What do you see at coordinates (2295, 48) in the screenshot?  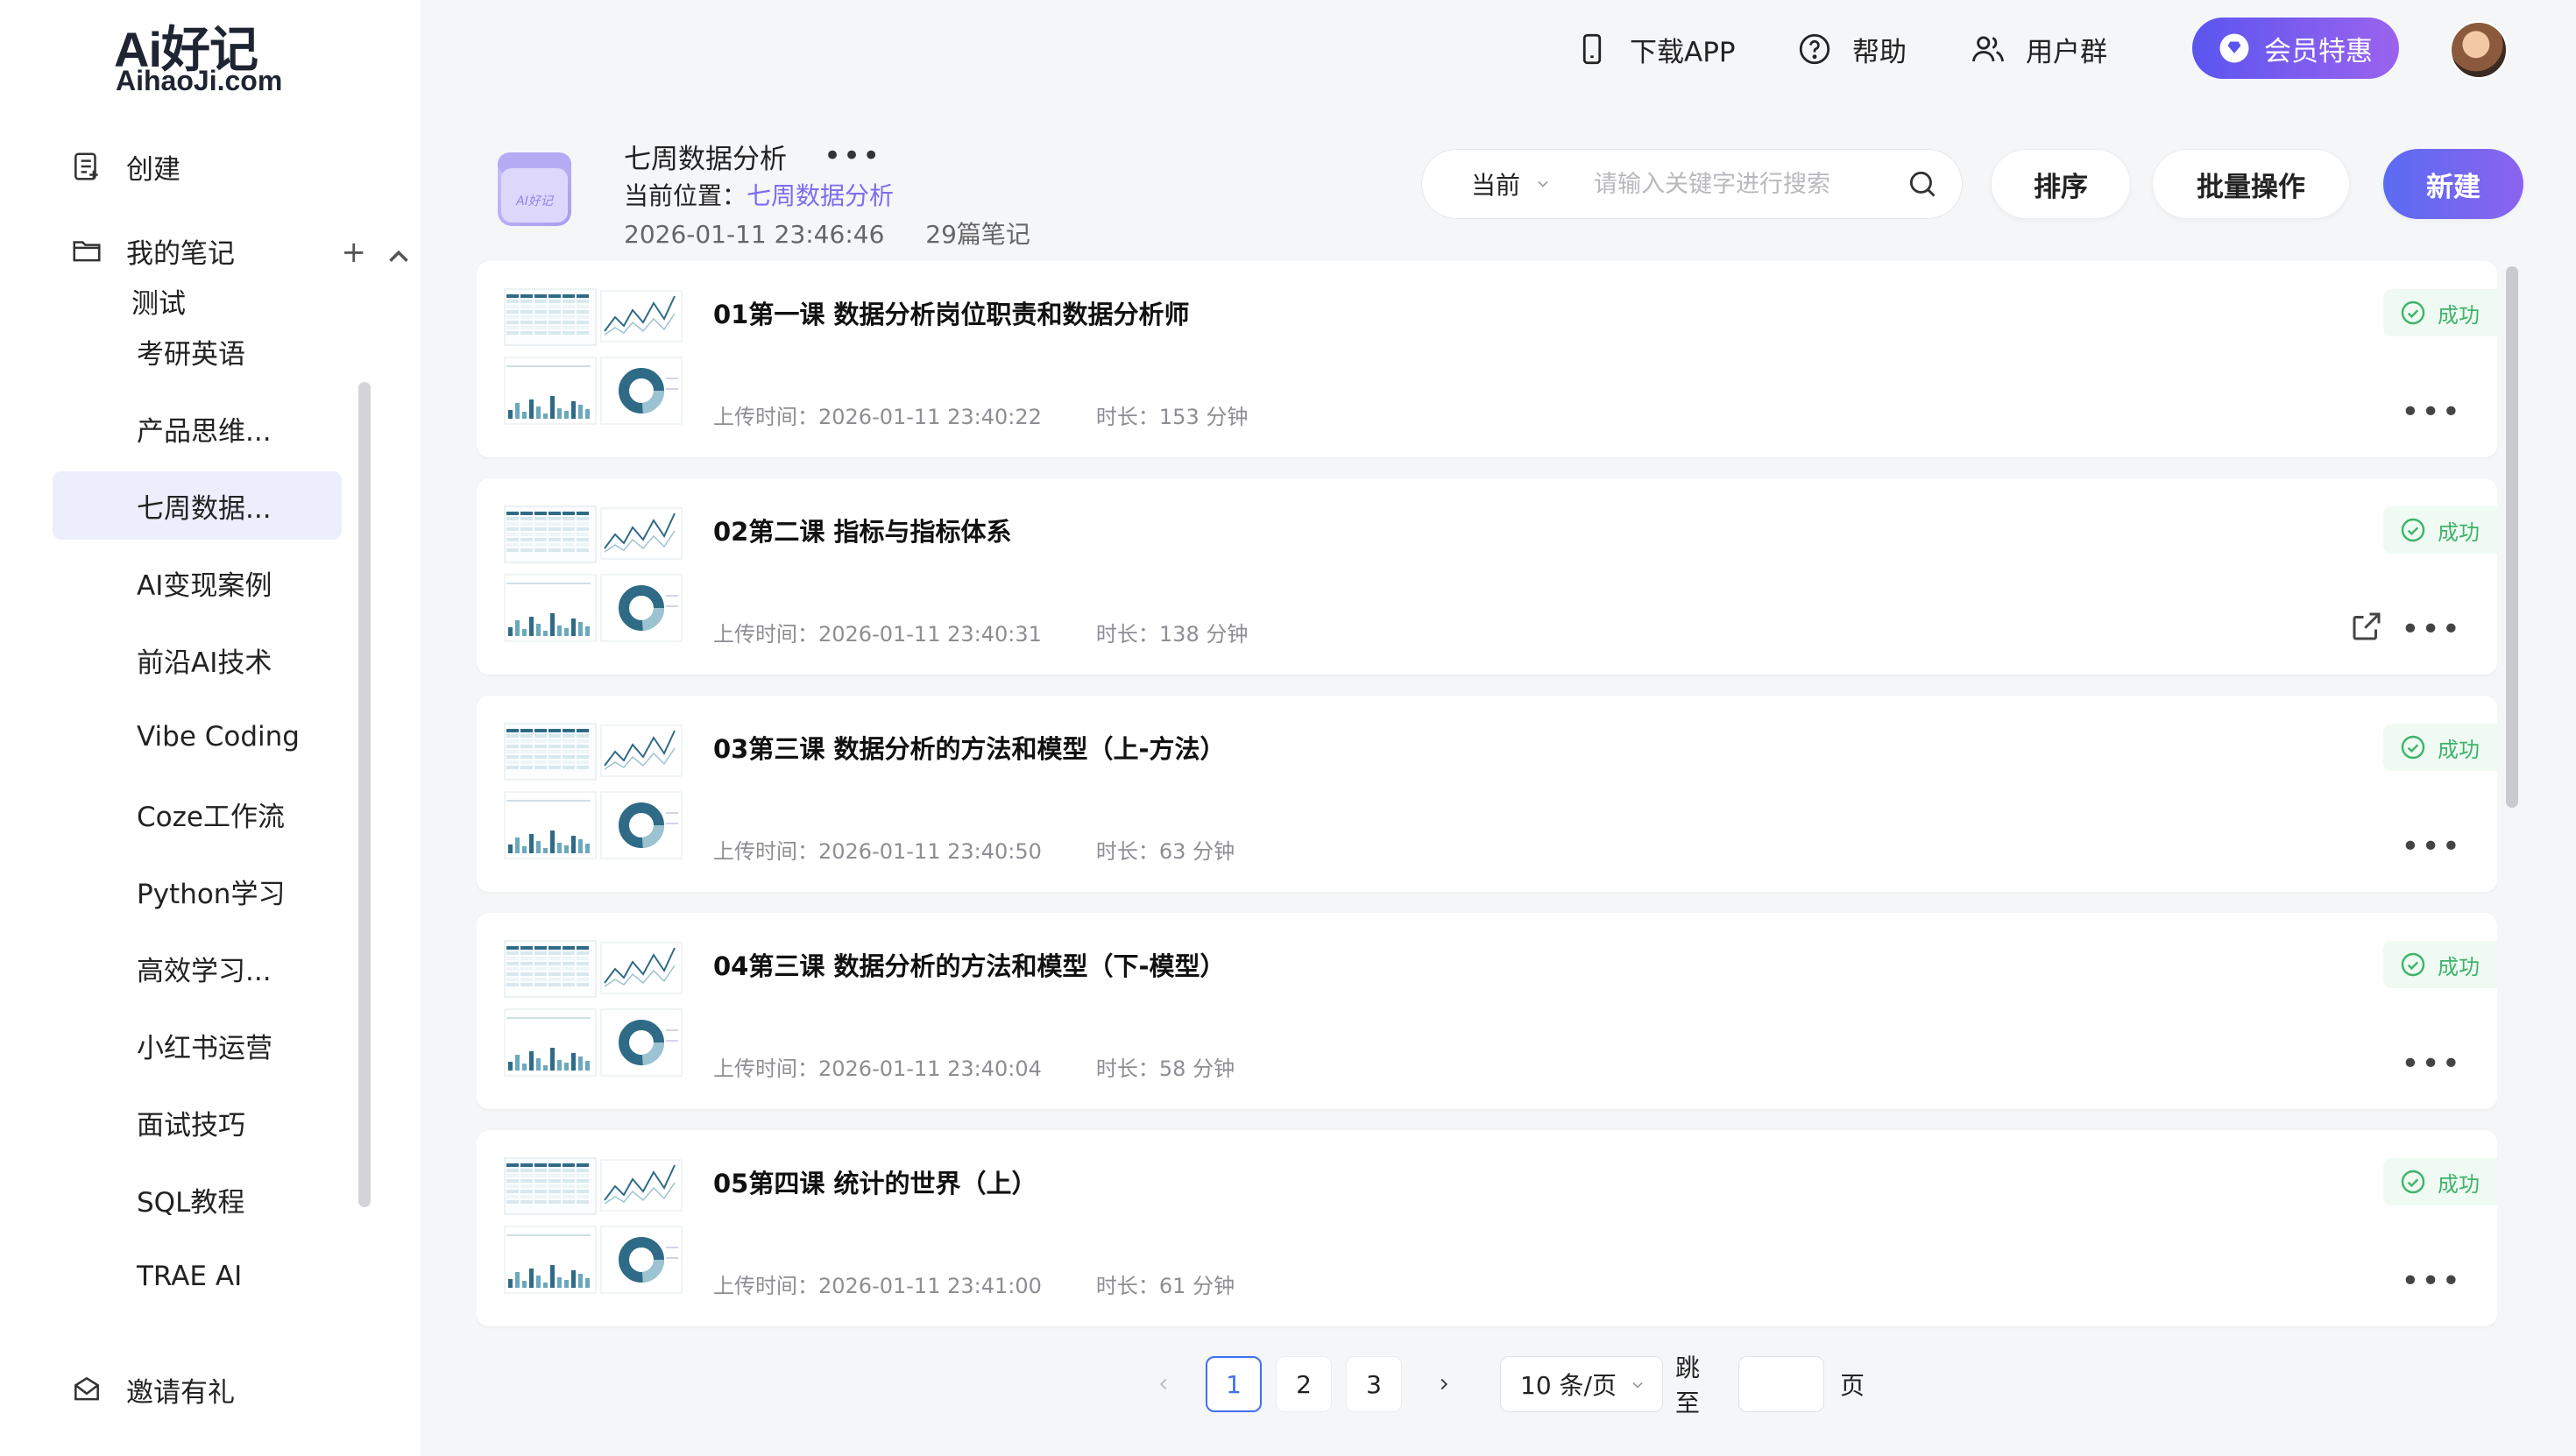 I see `vip-offer-button: 会员特惠` at bounding box center [2295, 48].